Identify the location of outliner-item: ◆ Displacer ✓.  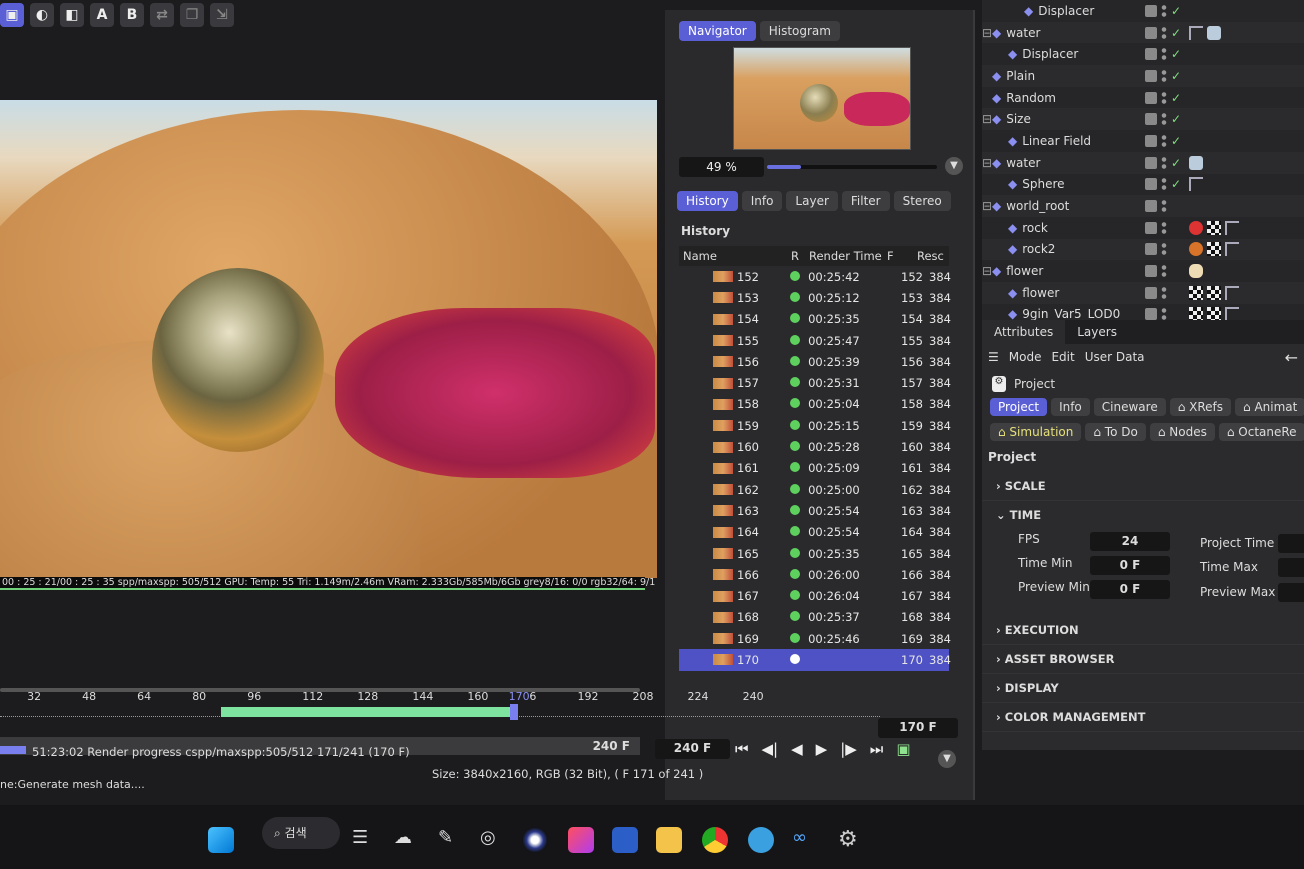
(1143, 54).